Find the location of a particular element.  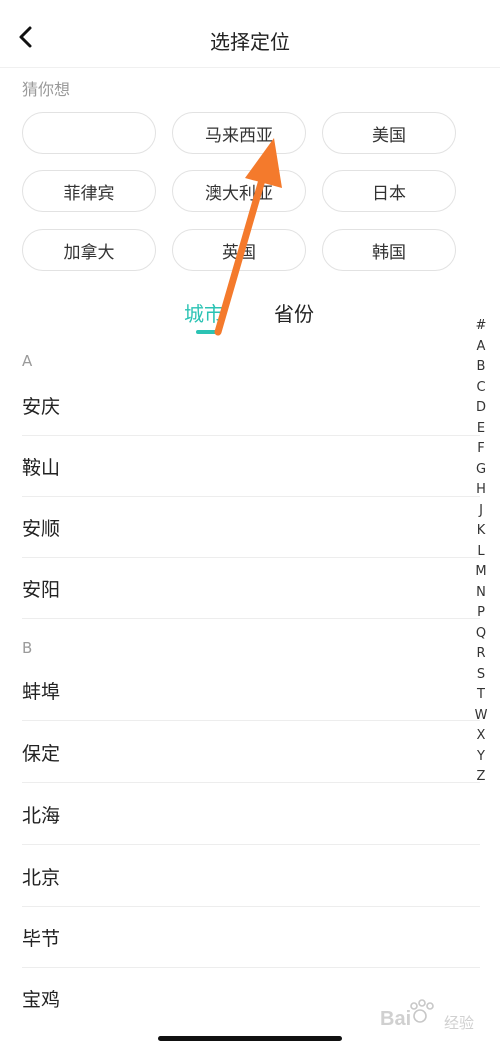

city-row: 鞍山 is located at coordinates (251, 466).